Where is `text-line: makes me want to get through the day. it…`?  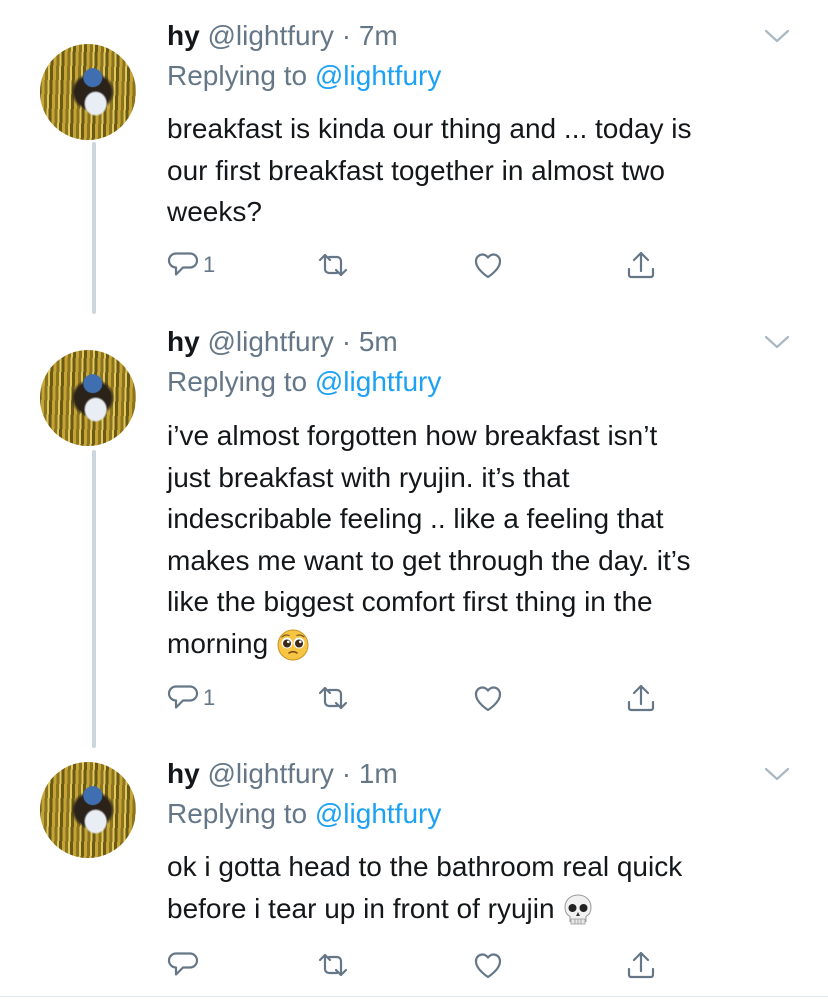 text-line: makes me want to get through the day. it… is located at coordinates (429, 560).